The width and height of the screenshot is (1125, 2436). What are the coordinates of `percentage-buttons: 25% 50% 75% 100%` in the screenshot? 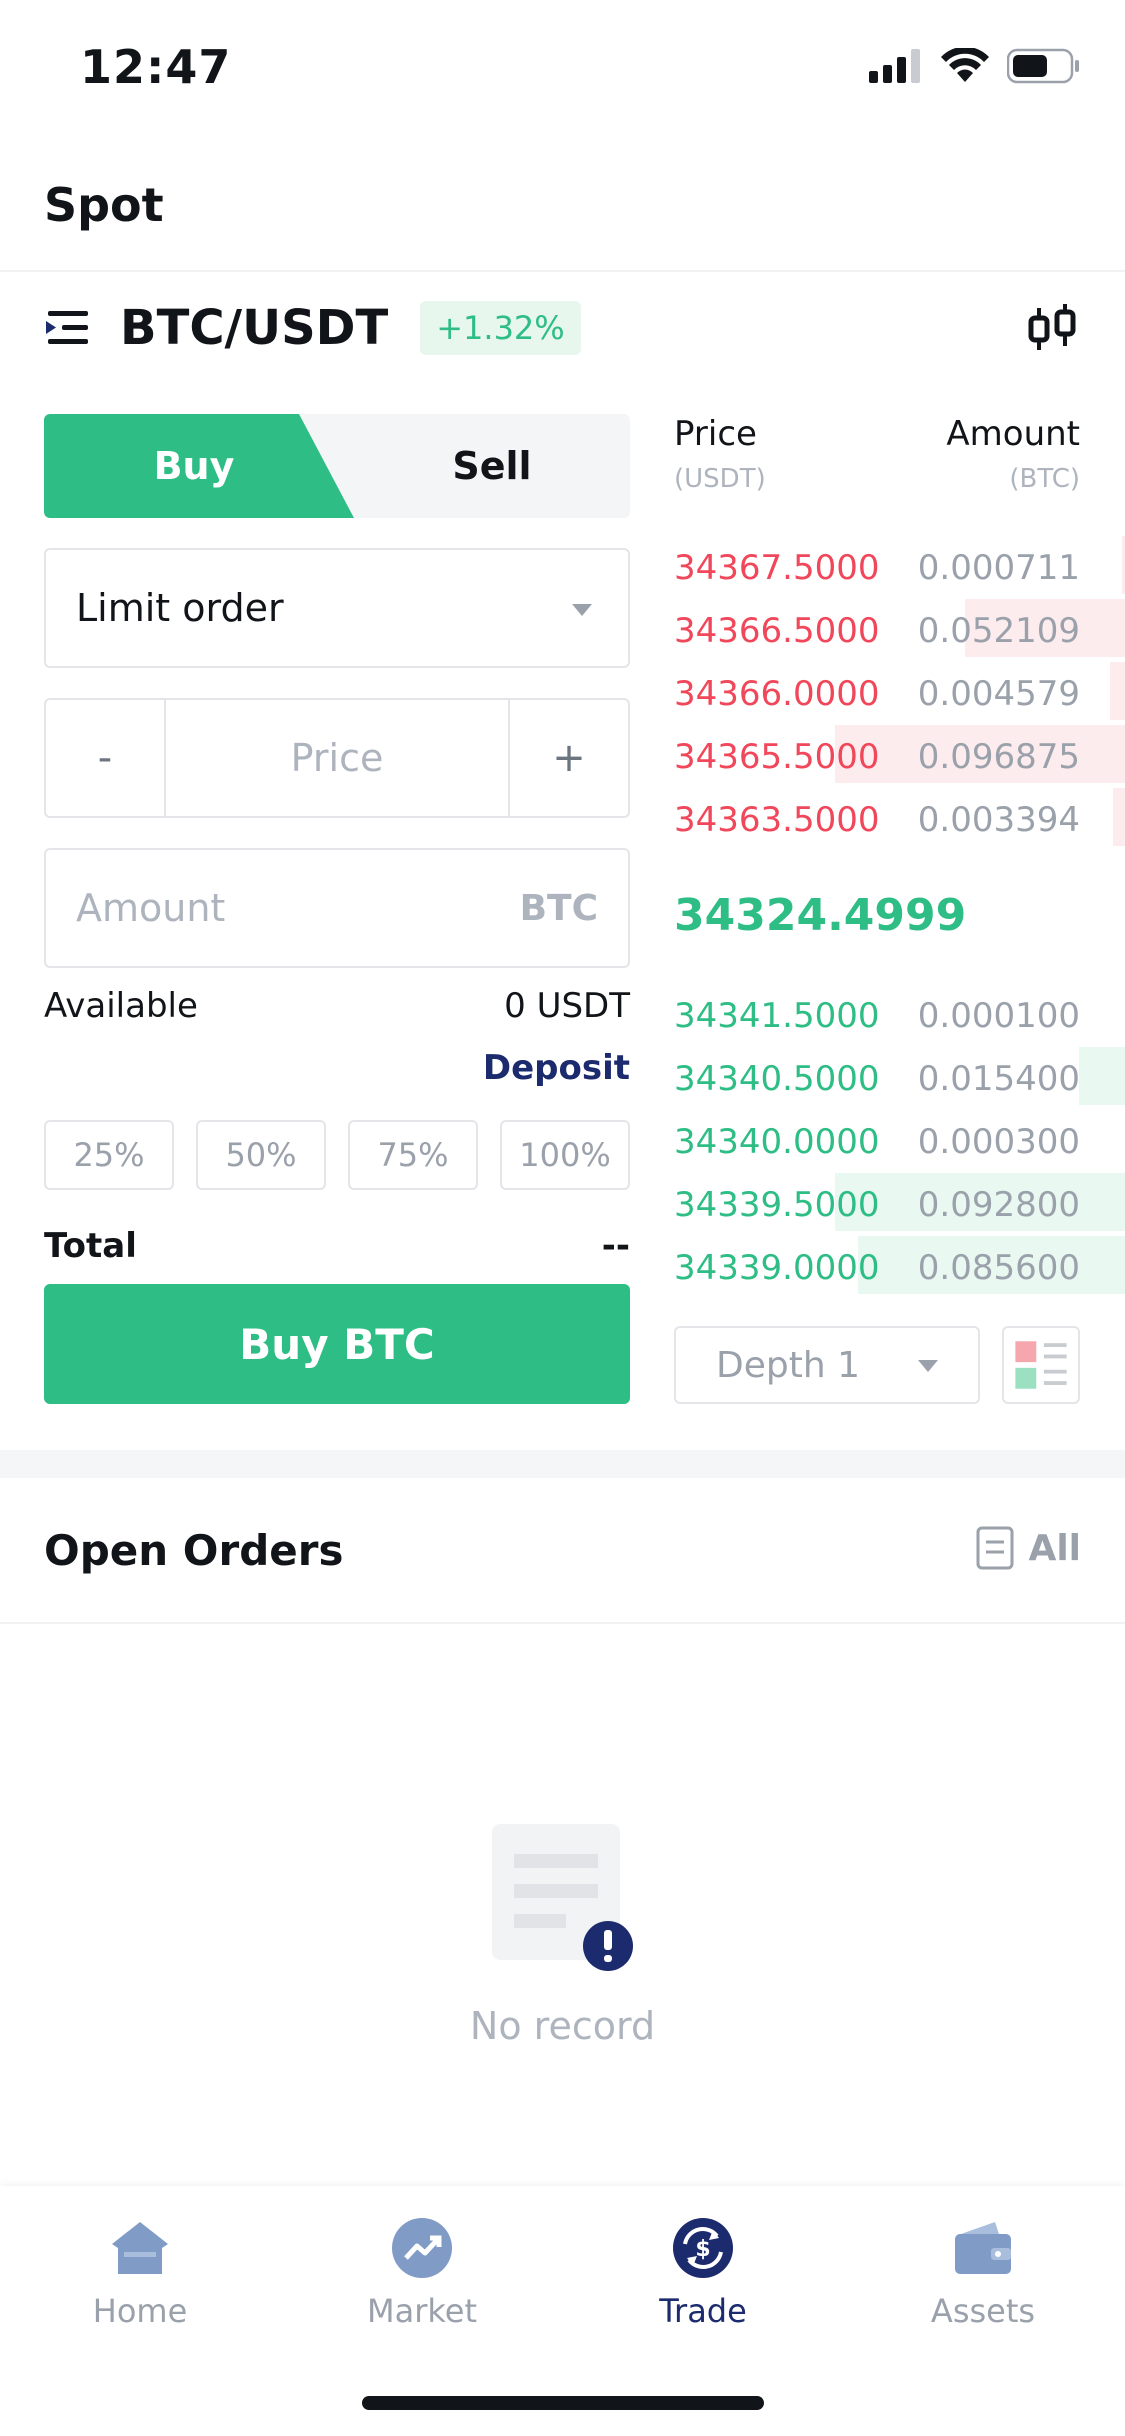 It's located at (337, 1155).